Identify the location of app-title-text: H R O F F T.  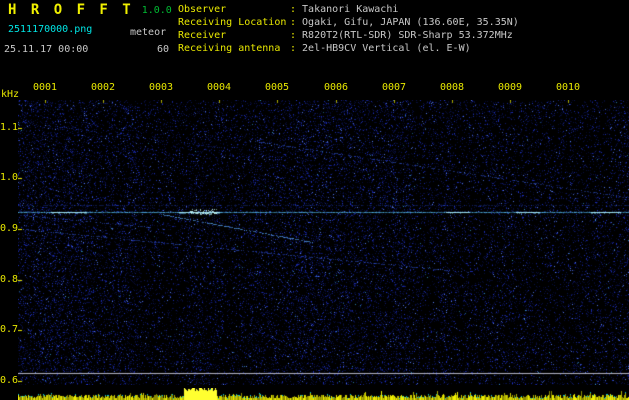
(71, 10).